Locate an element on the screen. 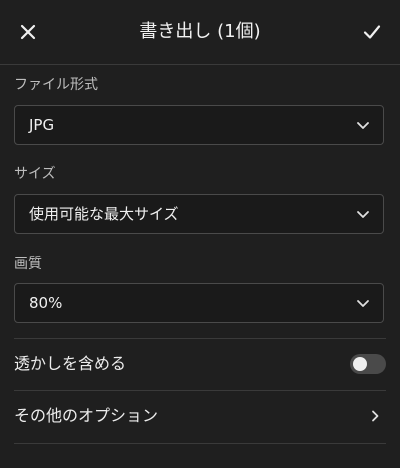 The image size is (400, 468). close-button is located at coordinates (28, 32).